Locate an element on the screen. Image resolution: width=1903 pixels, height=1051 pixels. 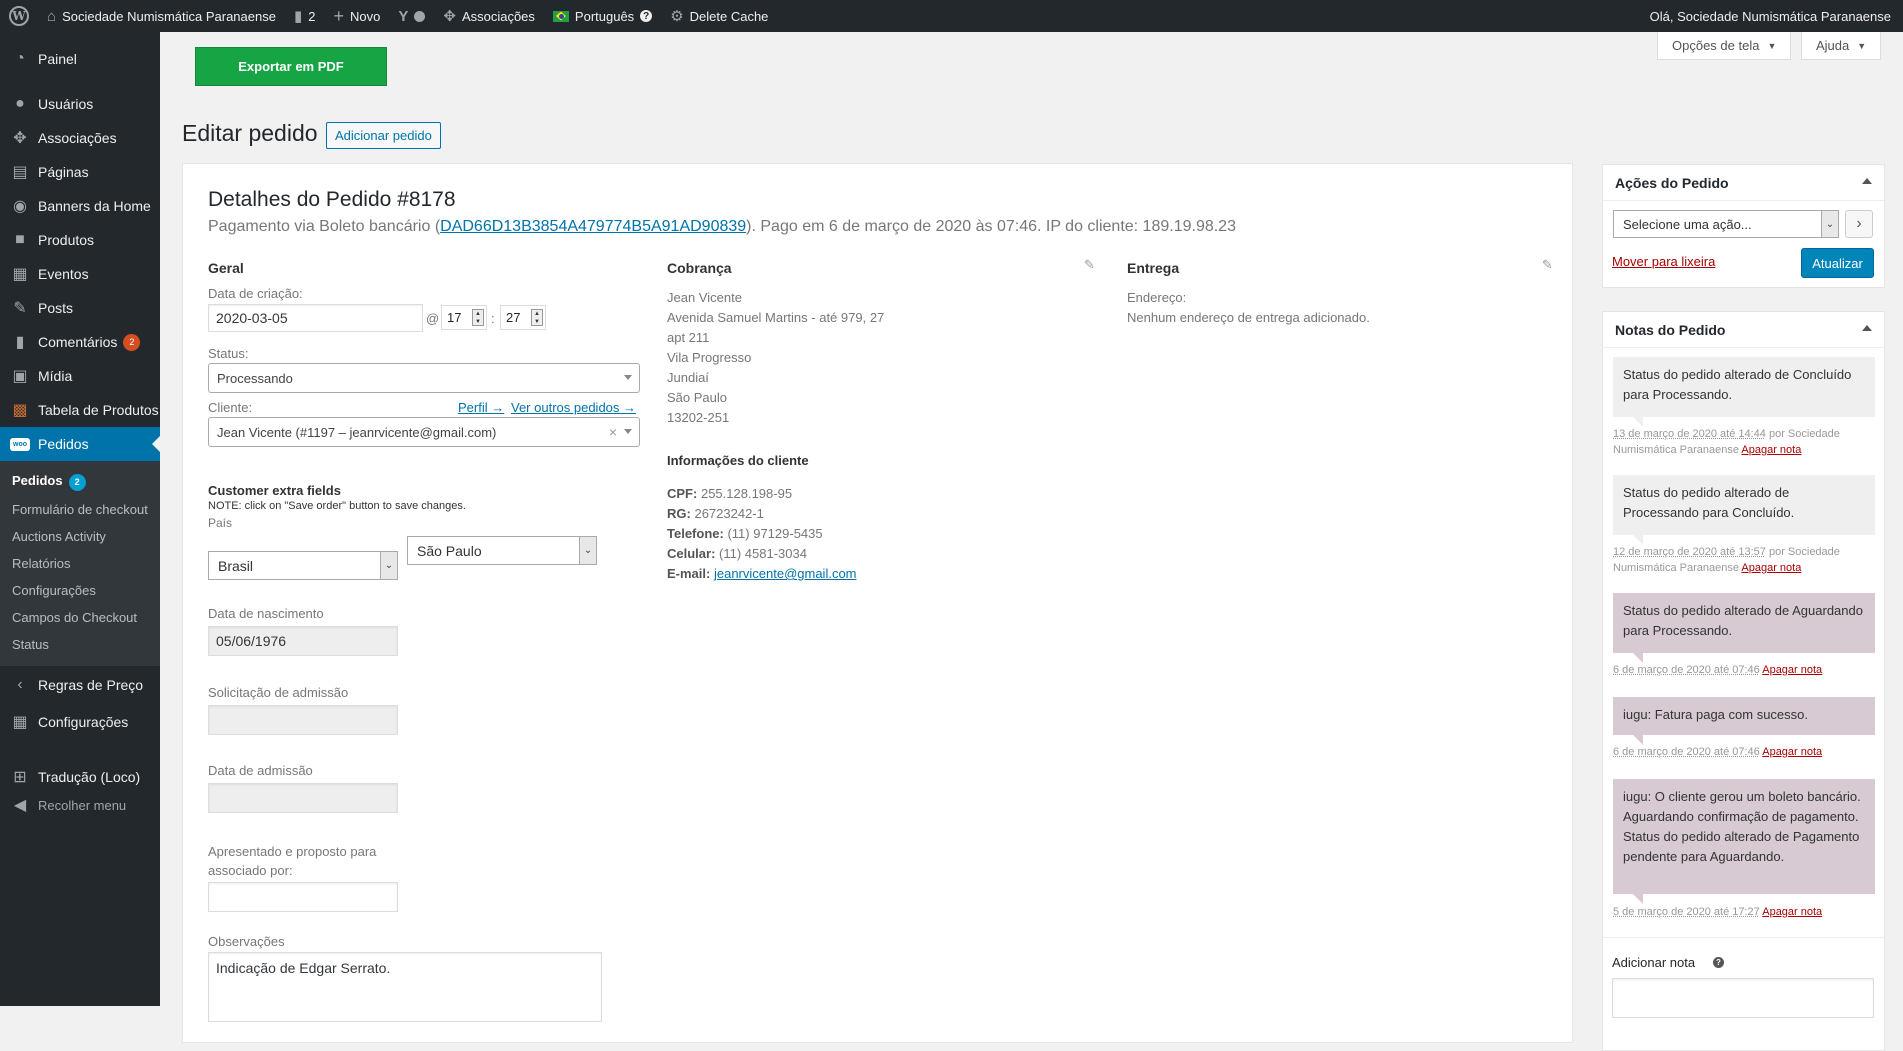
new-content-menu: + Novo is located at coordinates (356, 16).